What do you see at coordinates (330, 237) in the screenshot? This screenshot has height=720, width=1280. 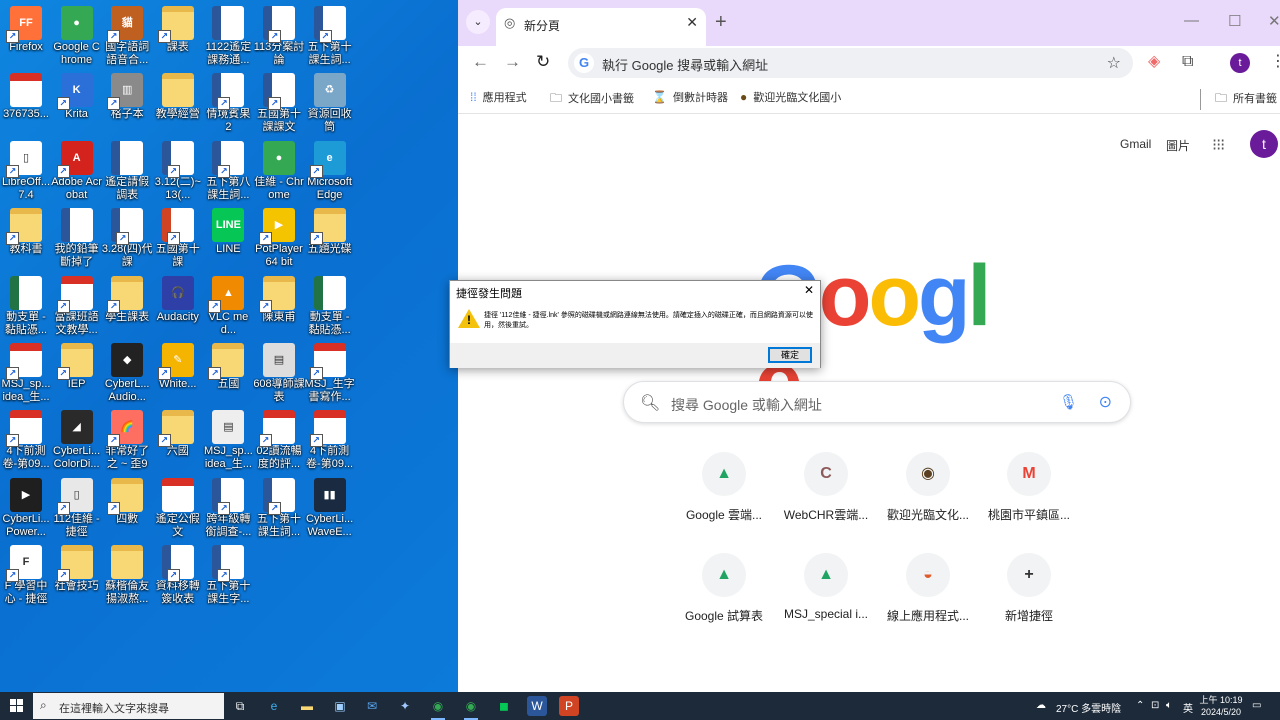 I see `desktop-icon: 五題光碟` at bounding box center [330, 237].